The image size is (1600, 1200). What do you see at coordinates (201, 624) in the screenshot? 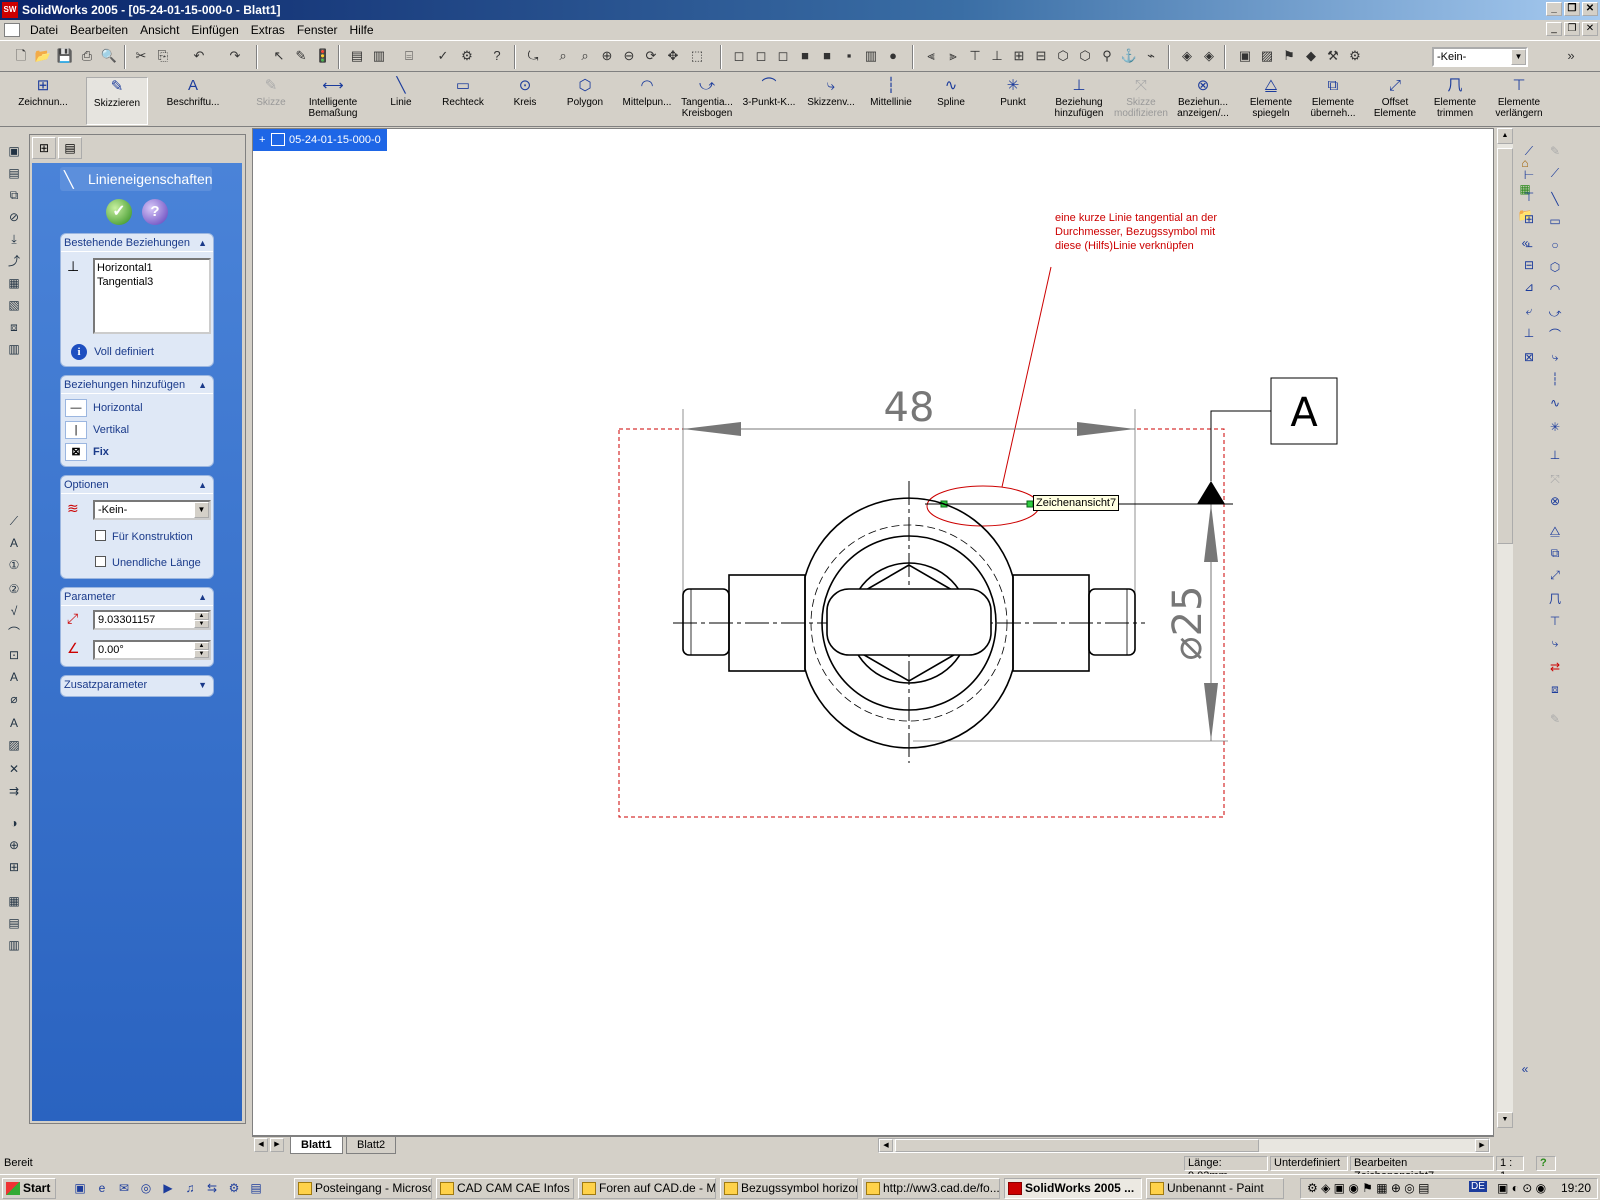
I see `spin-down-icon: ▼` at bounding box center [201, 624].